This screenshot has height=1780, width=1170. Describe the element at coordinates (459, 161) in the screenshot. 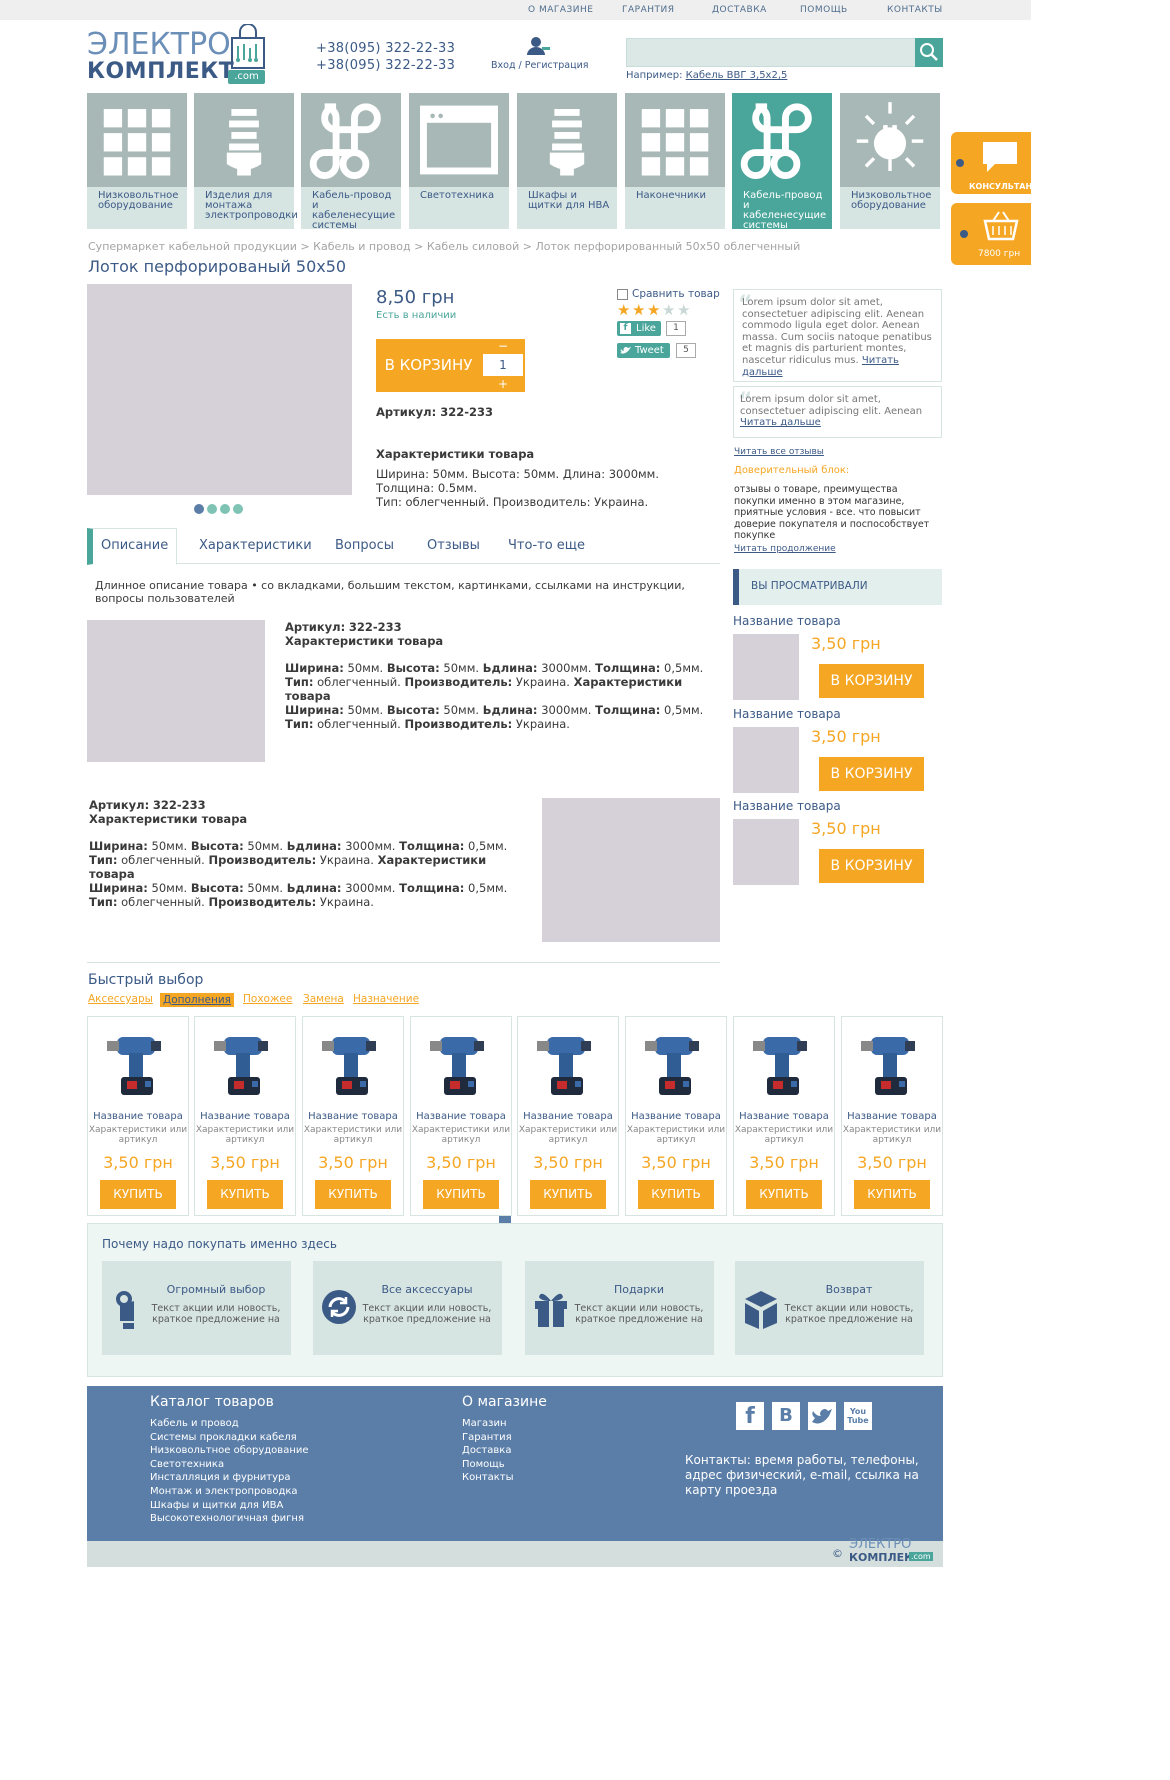

I see `category-tile: Светотехника` at that location.